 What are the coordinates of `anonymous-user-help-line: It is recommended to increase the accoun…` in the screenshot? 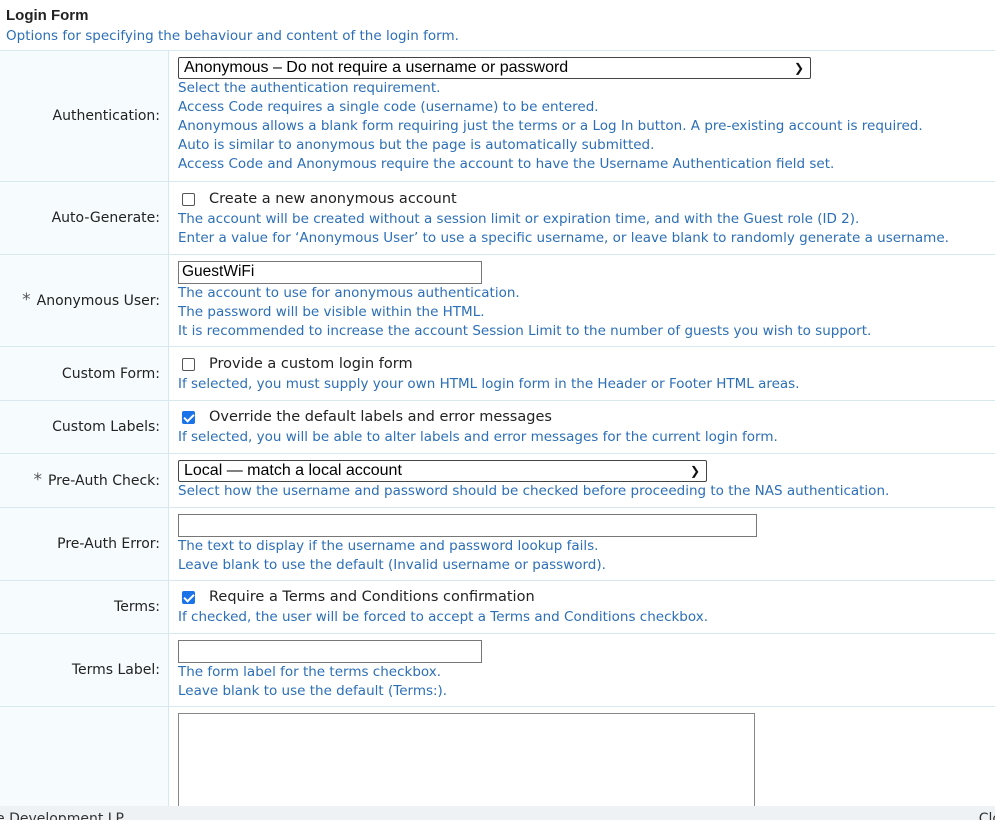 It's located at (525, 331).